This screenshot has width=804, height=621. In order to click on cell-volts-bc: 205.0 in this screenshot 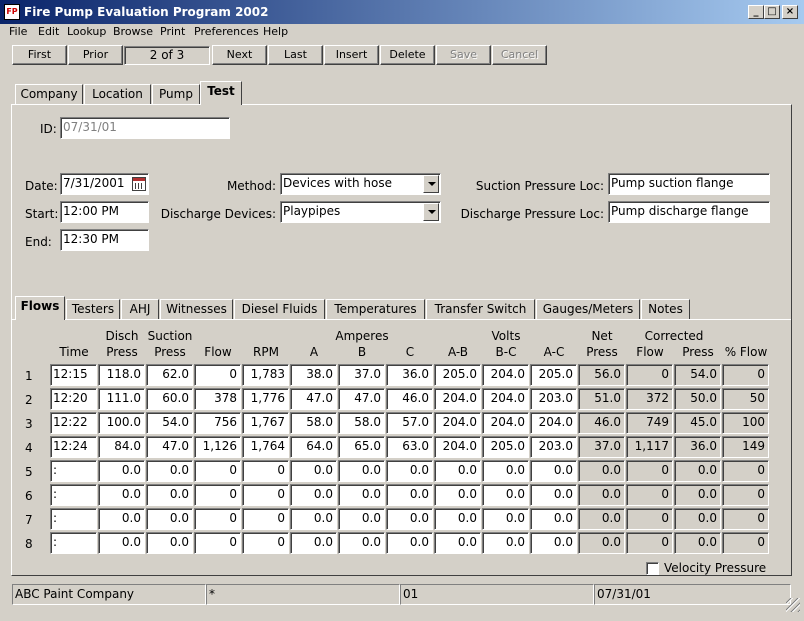, I will do `click(505, 447)`.